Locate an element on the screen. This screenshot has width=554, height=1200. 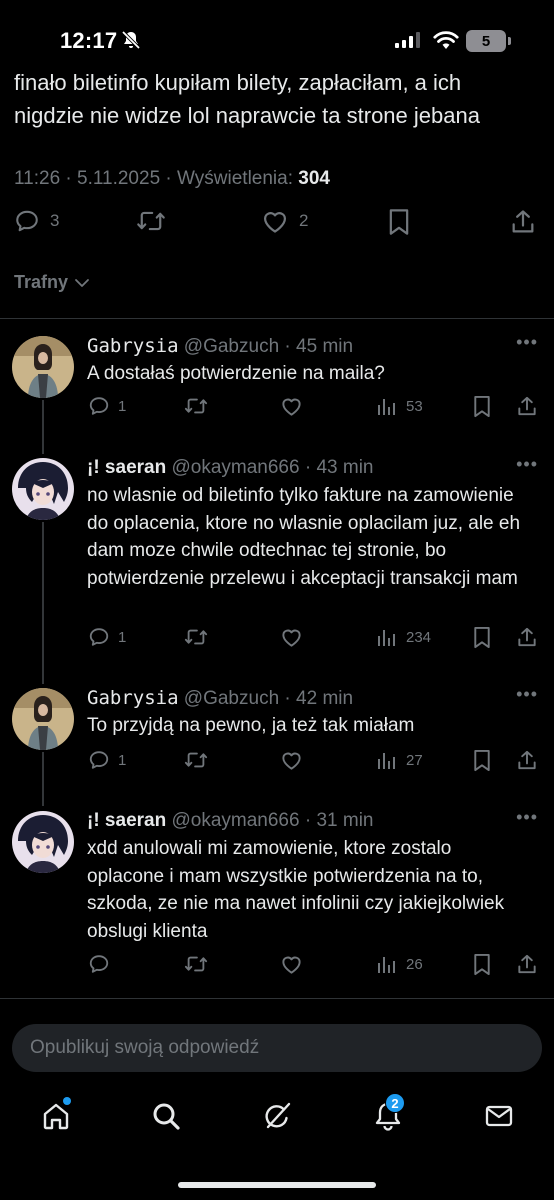
sort-dropdown: Trafny is located at coordinates (52, 282).